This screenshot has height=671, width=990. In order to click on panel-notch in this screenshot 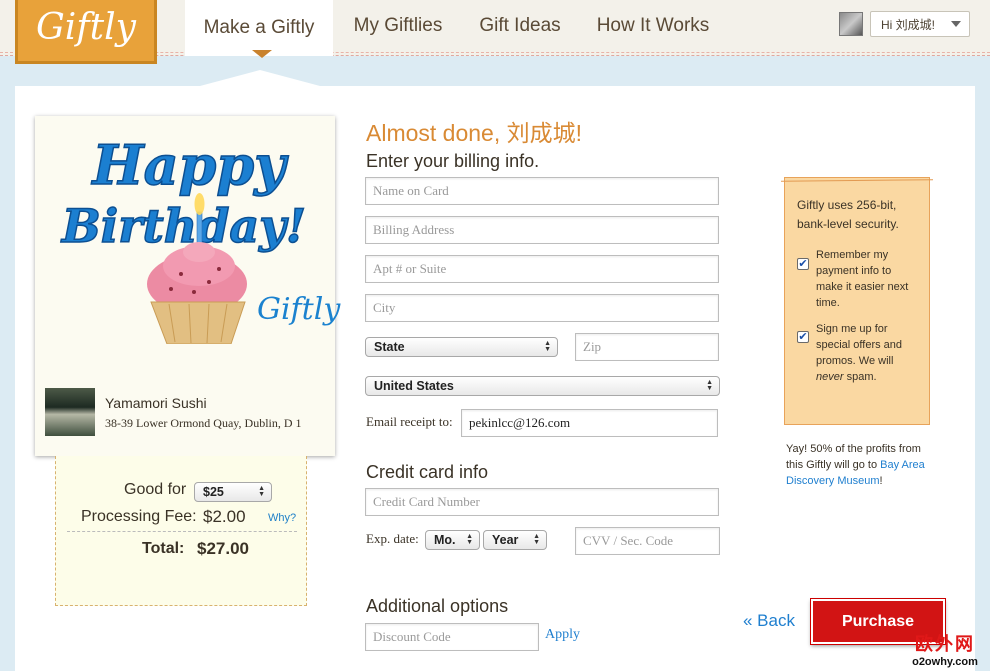, I will do `click(260, 78)`.